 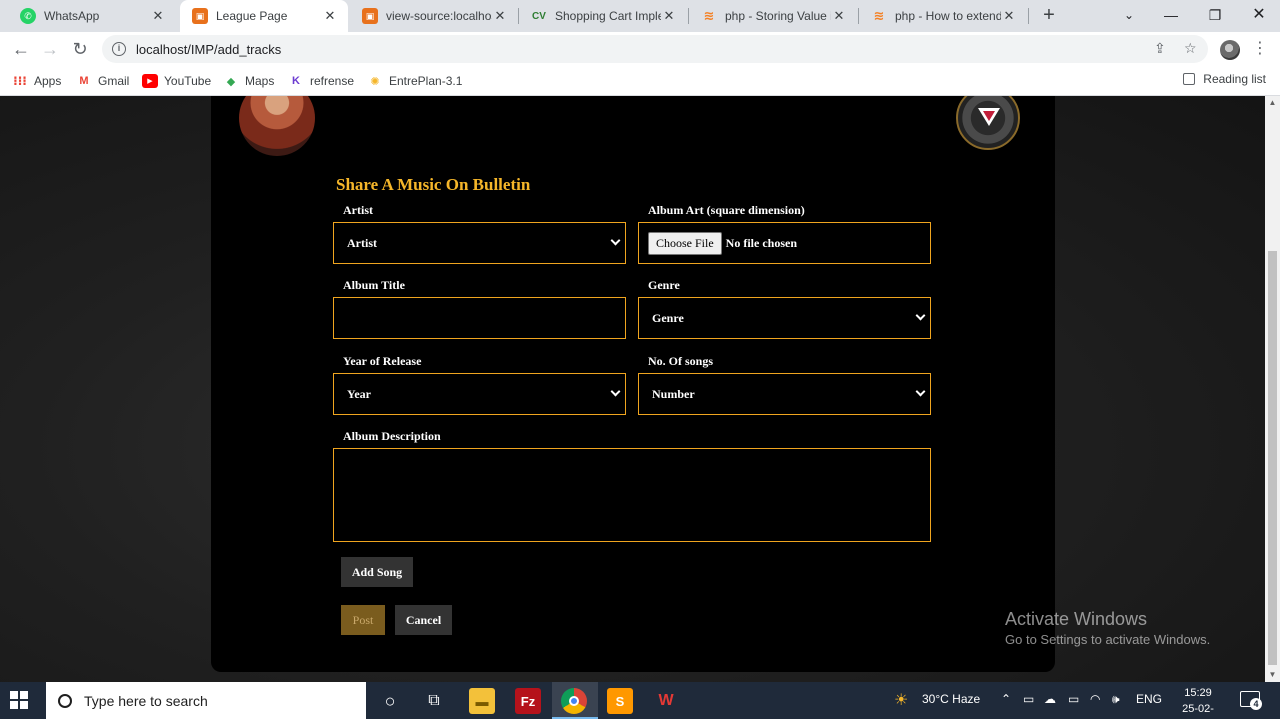 What do you see at coordinates (20, 81) in the screenshot?
I see `apps-grid-icon: ⁝⁝⁝` at bounding box center [20, 81].